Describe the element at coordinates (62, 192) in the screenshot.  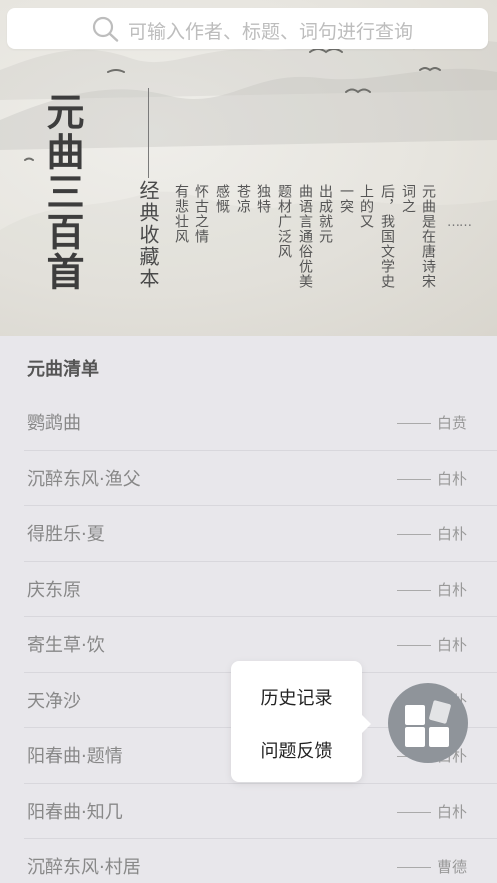
I see `hero-title: 元曲三百首` at that location.